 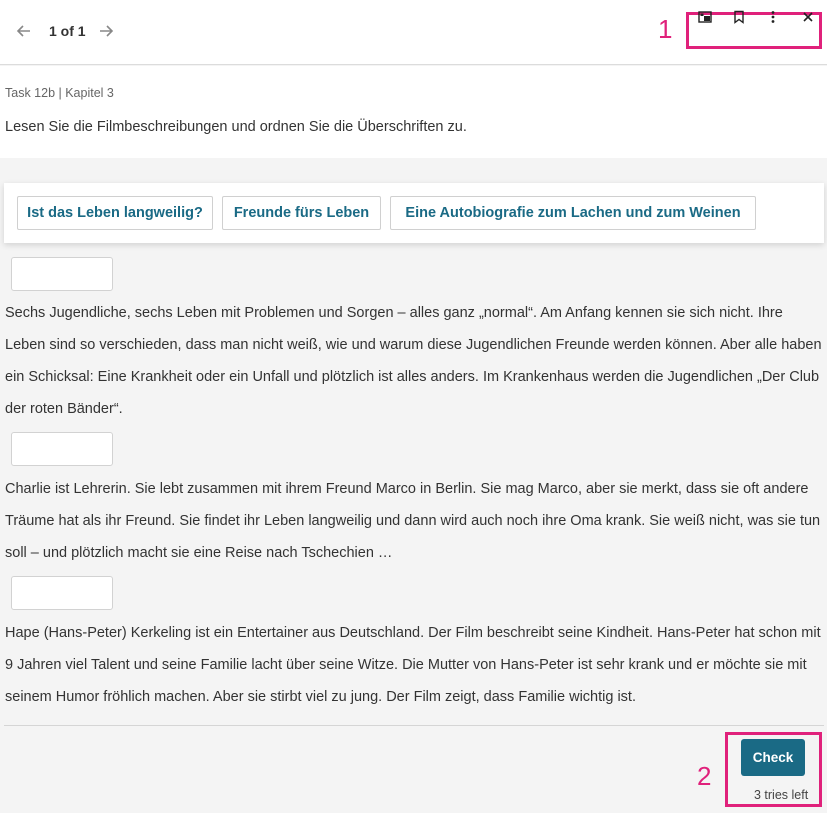 I want to click on more-vertical-icon, so click(x=773, y=17).